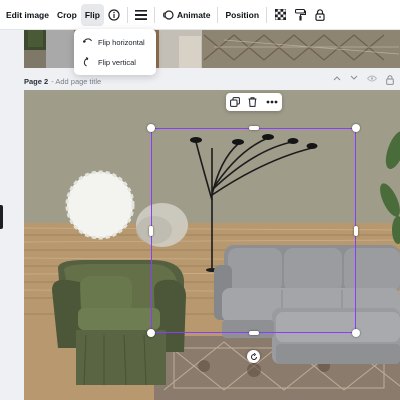  Describe the element at coordinates (254, 128) in the screenshot. I see `resize-handle-top` at that location.